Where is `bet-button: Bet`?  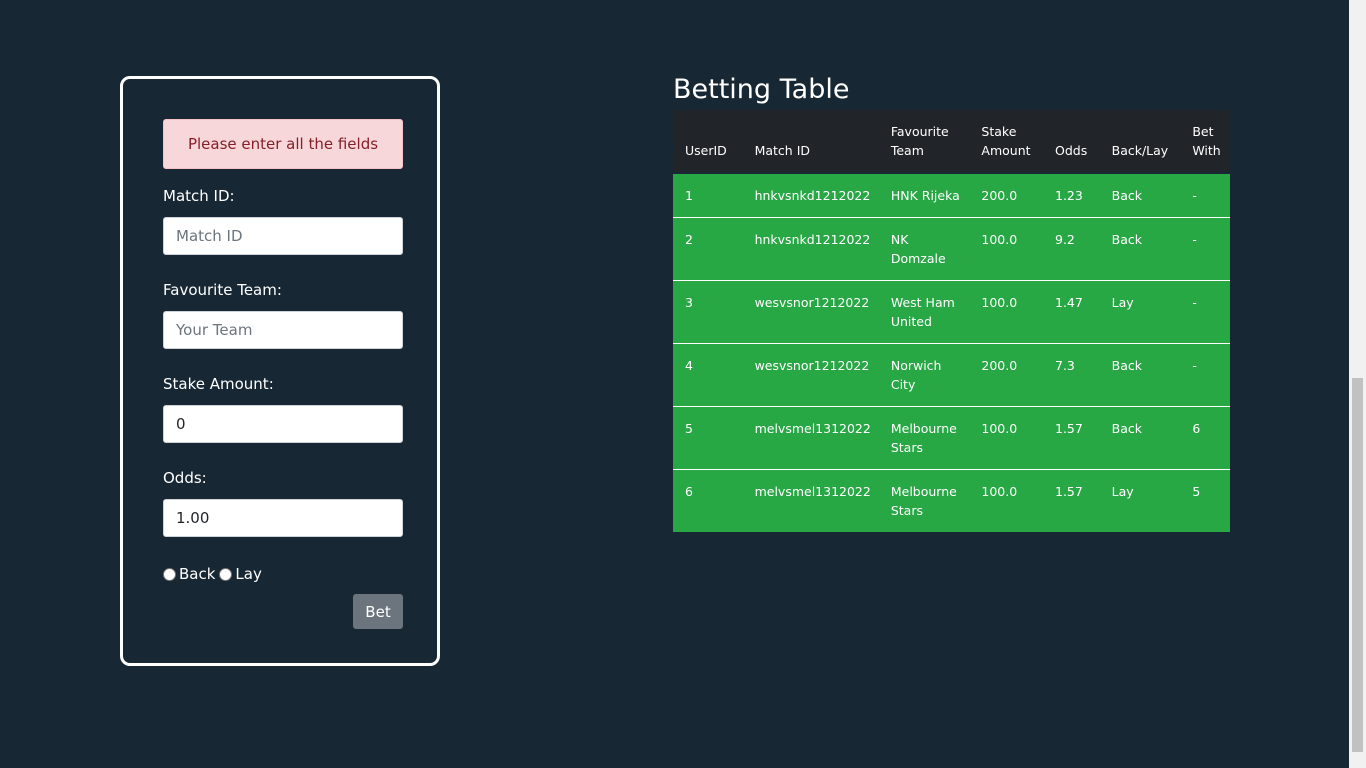
bet-button: Bet is located at coordinates (378, 611).